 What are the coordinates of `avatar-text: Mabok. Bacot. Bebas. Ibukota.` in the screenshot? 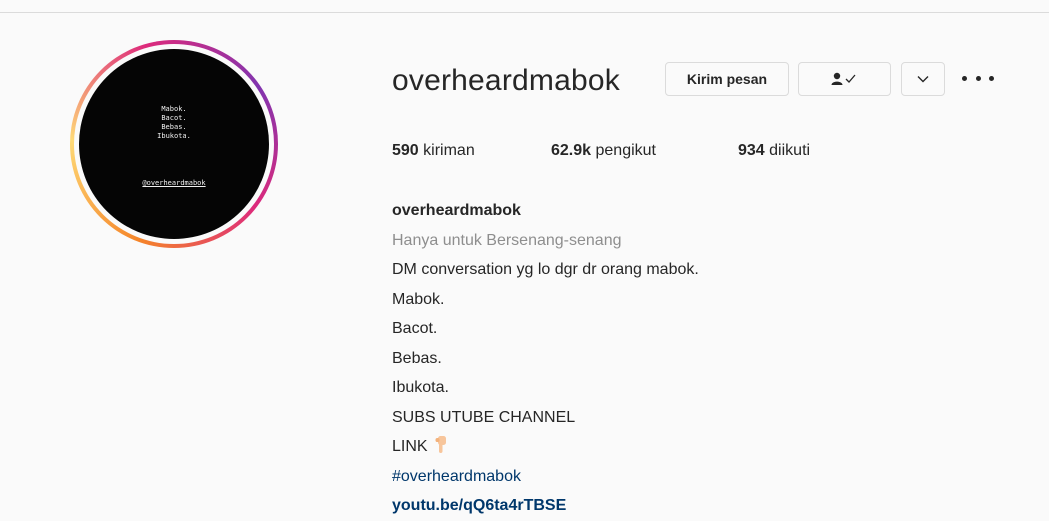 It's located at (174, 122).